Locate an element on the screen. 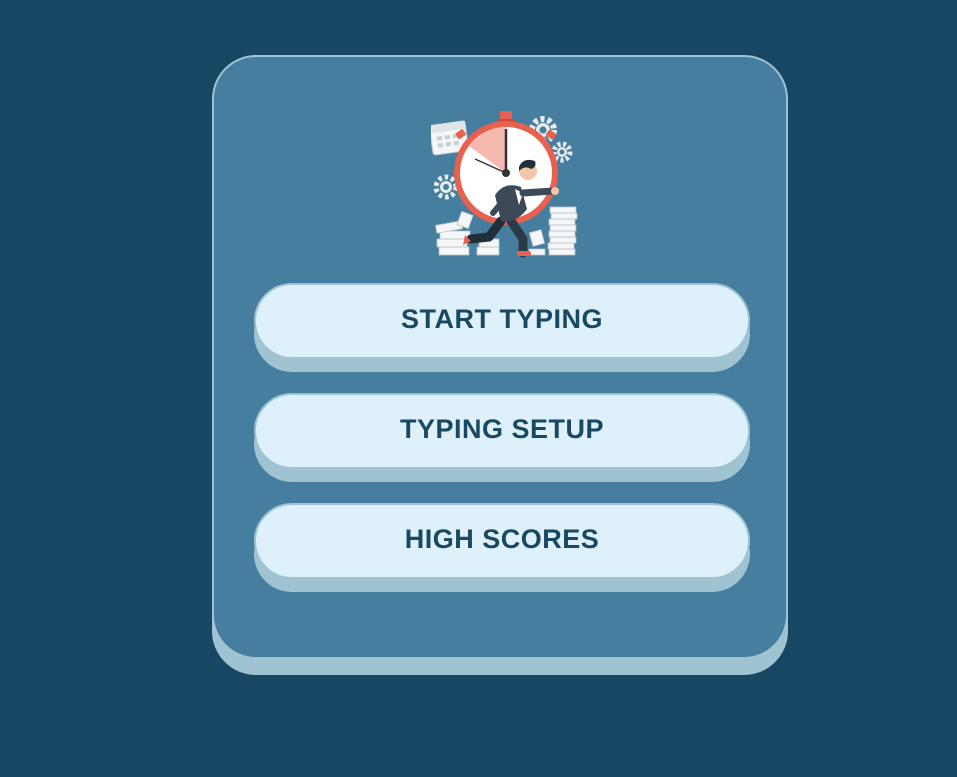 The image size is (957, 777). stopwatch-runner-illustration is located at coordinates (504, 184).